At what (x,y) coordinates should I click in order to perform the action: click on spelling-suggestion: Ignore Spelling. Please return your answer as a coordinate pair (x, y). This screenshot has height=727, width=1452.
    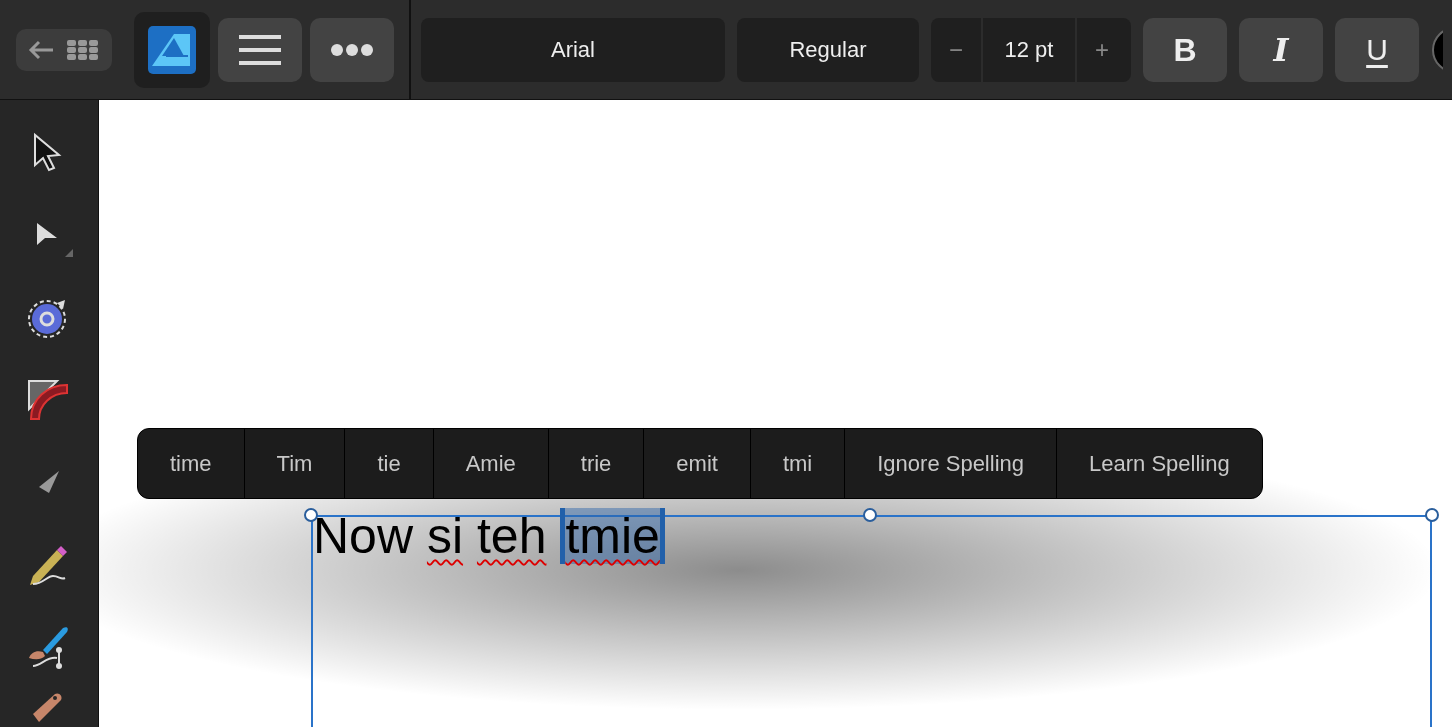
    Looking at the image, I should click on (951, 463).